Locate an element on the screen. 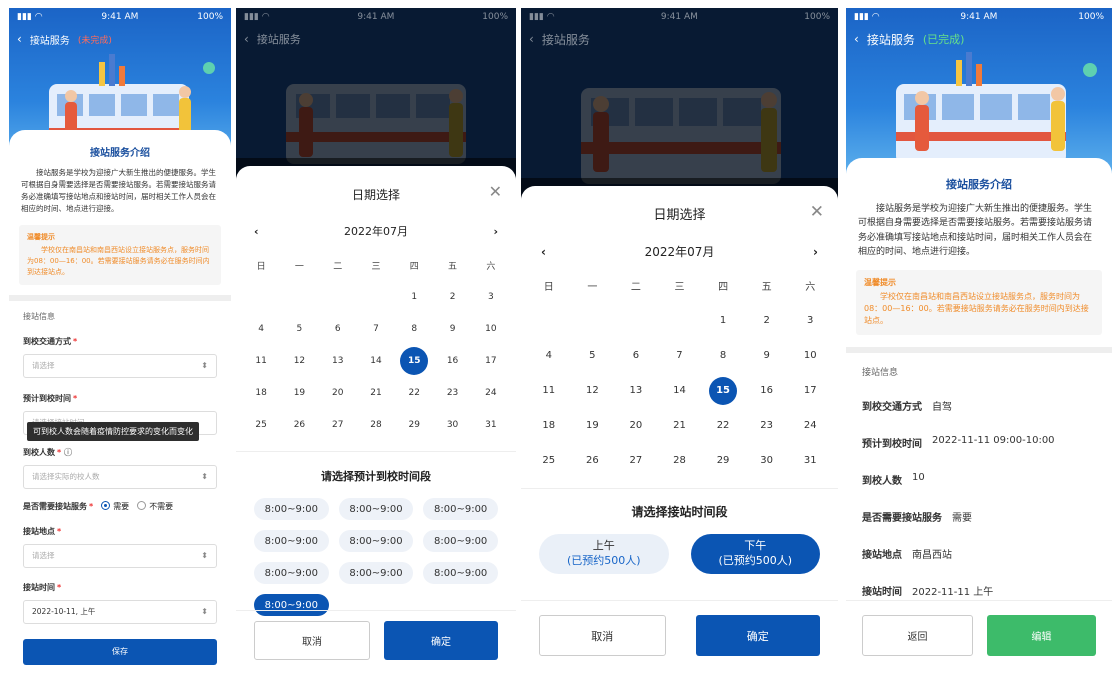  info-row: 预计到校时间 2022-11-11 09:00-10:00 is located at coordinates (979, 442).